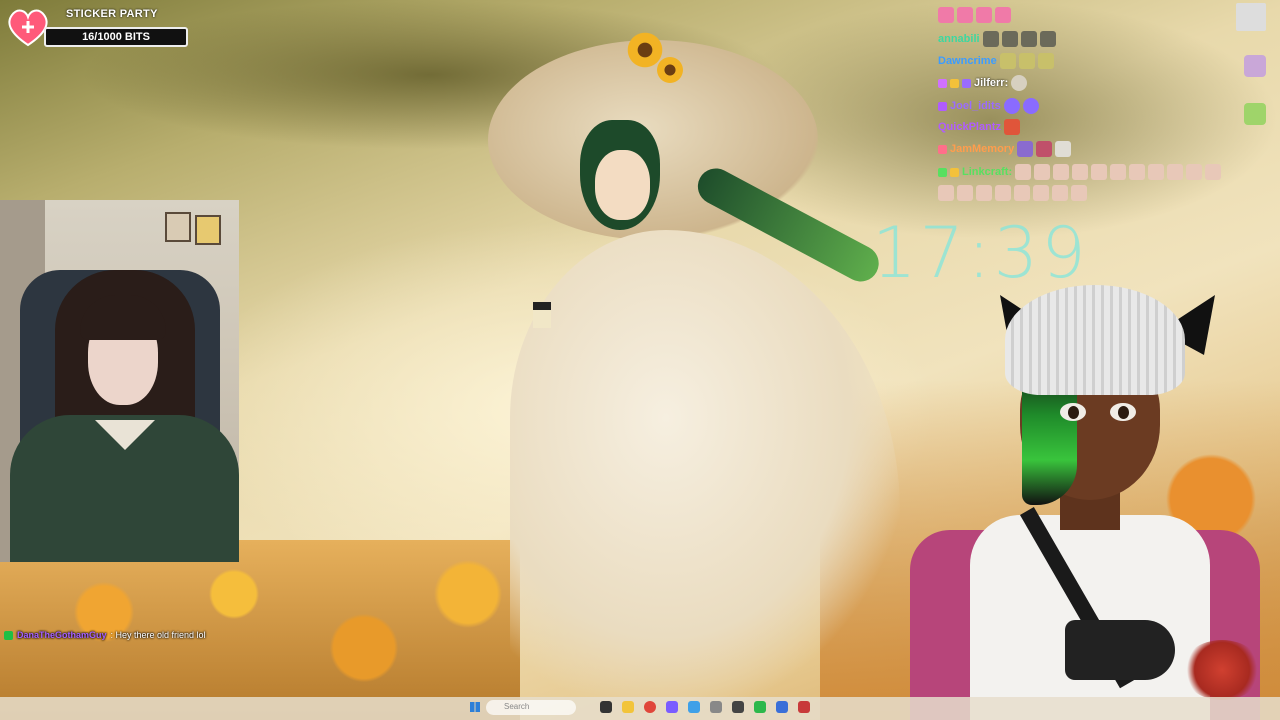  Describe the element at coordinates (622, 185) in the screenshot. I see `wallpaper-face` at that location.